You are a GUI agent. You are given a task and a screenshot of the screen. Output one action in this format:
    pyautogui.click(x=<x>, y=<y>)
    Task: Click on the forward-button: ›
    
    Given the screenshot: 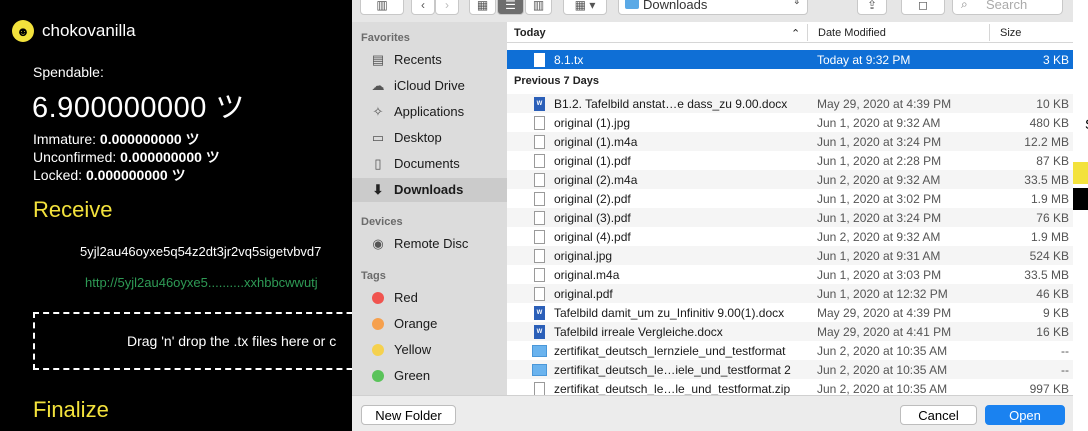 What is the action you would take?
    pyautogui.click(x=447, y=7)
    